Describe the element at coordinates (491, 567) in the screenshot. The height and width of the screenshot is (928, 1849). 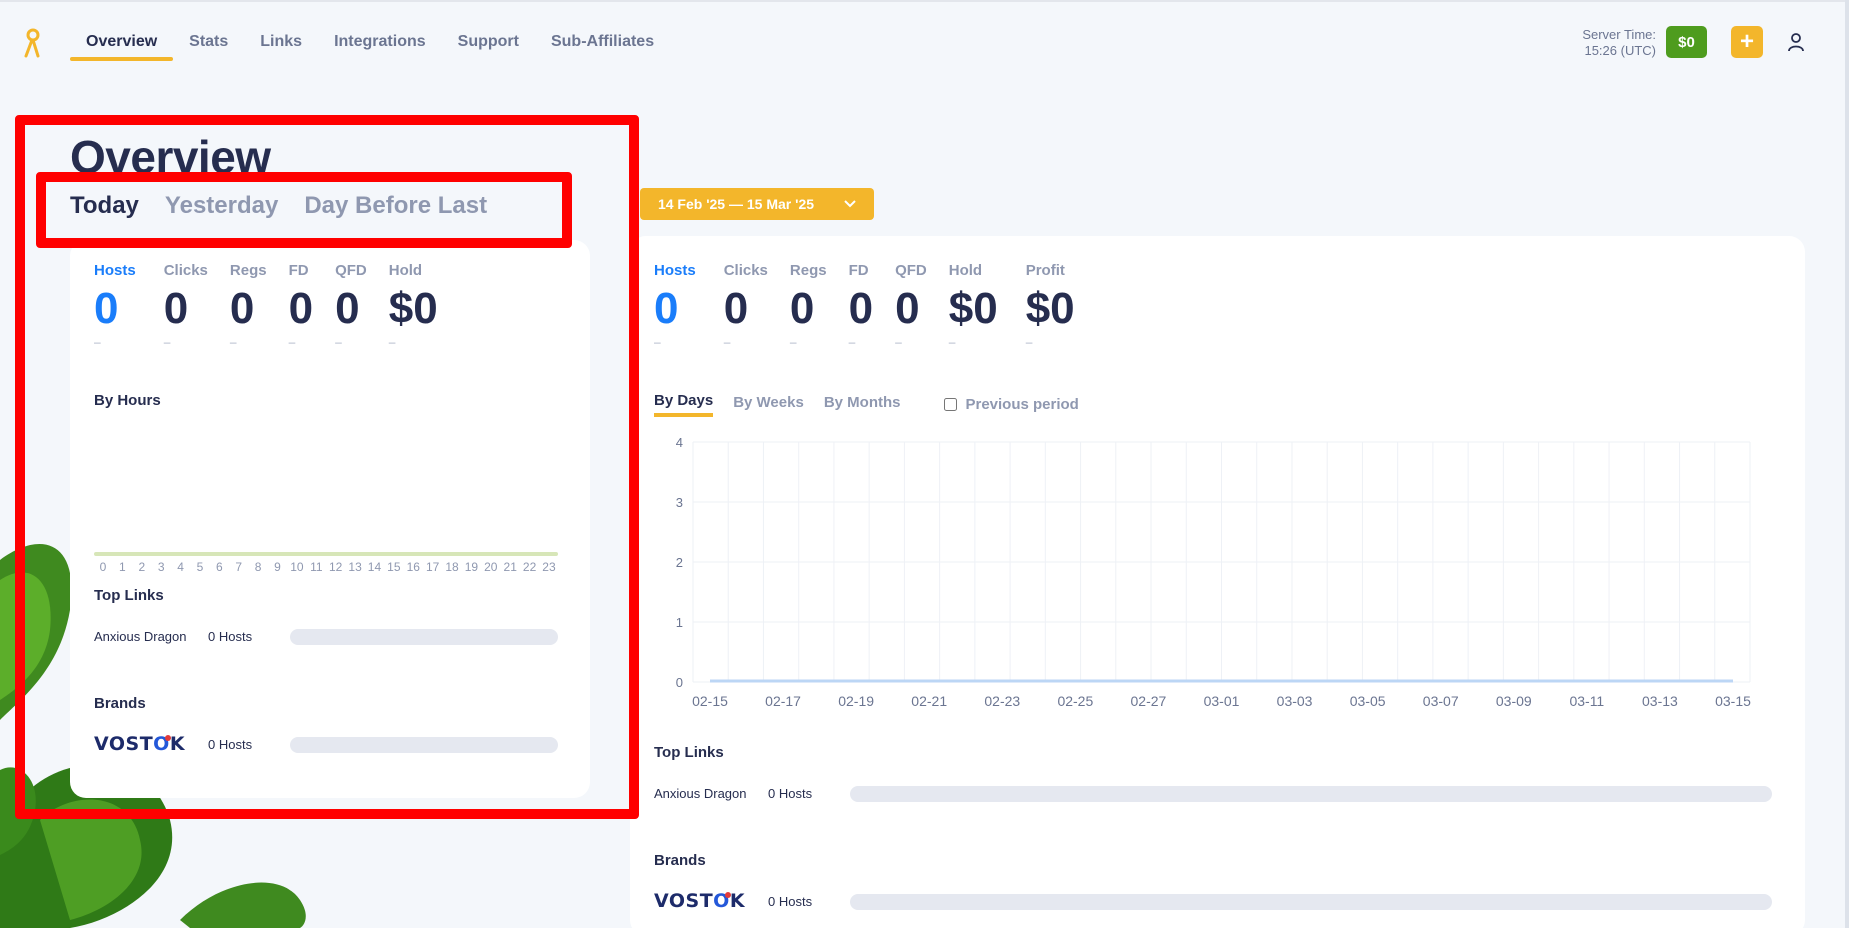
I see `hour-tick-label: 20` at that location.